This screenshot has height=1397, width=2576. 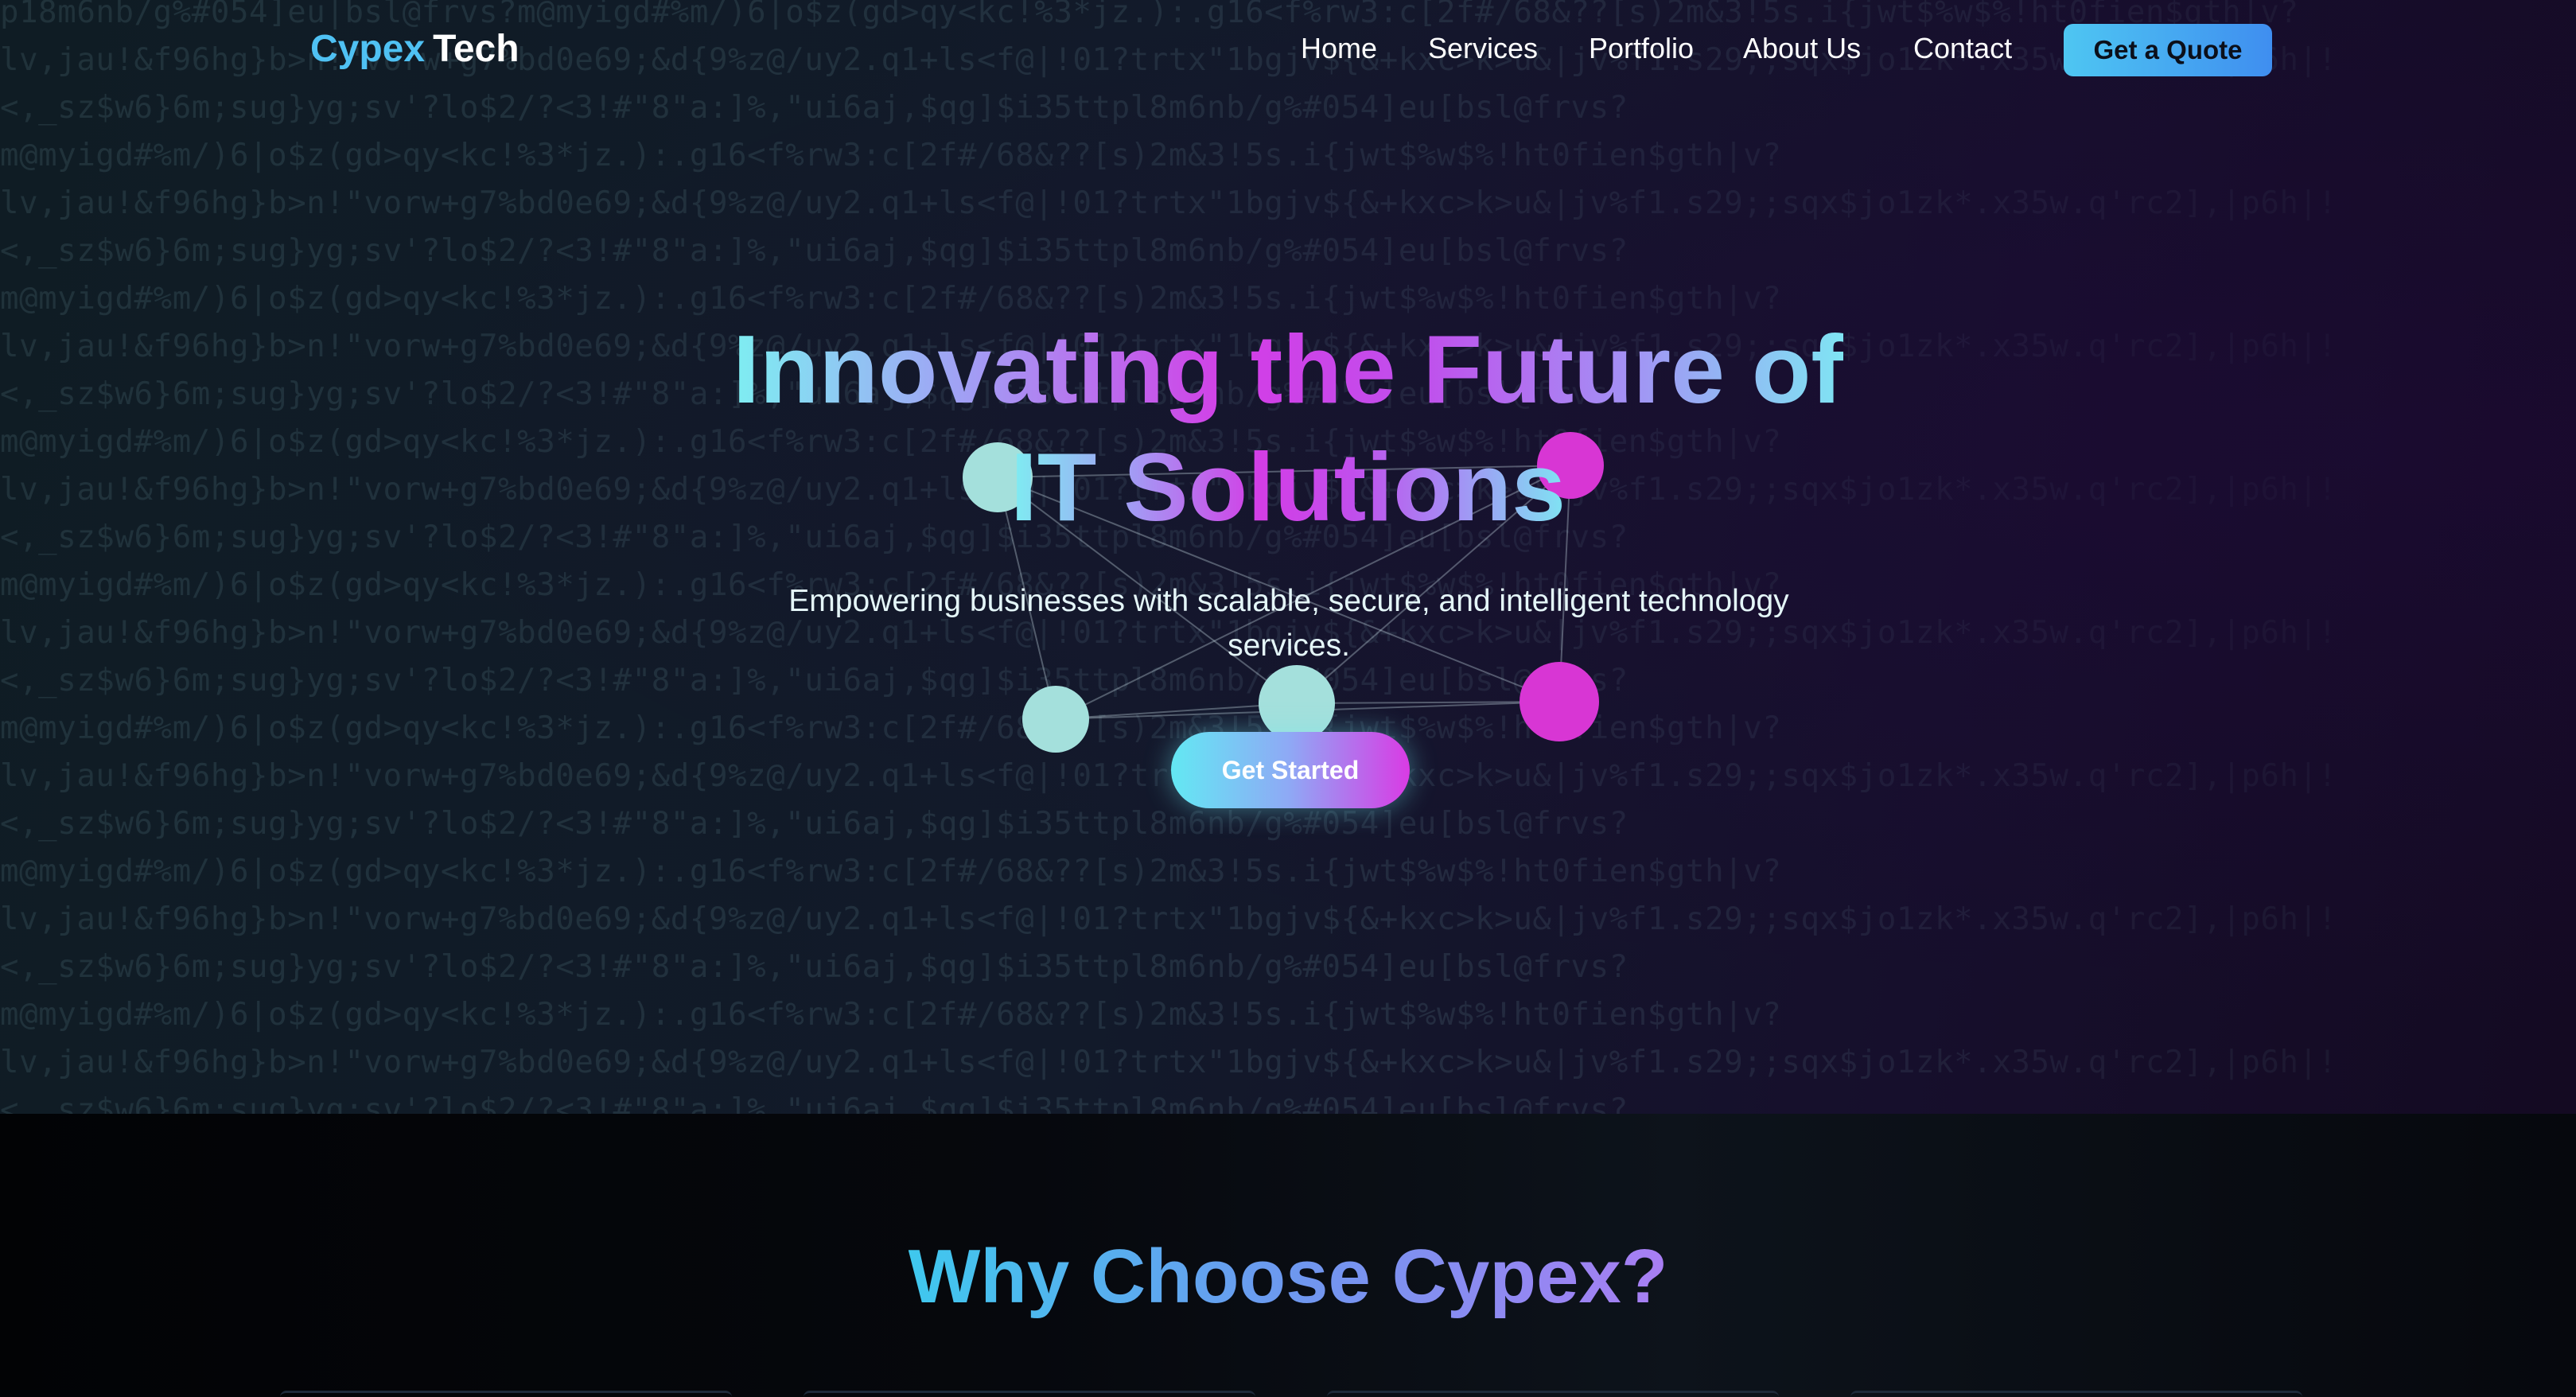 What do you see at coordinates (1339, 48) in the screenshot?
I see `nav-link-home: Home` at bounding box center [1339, 48].